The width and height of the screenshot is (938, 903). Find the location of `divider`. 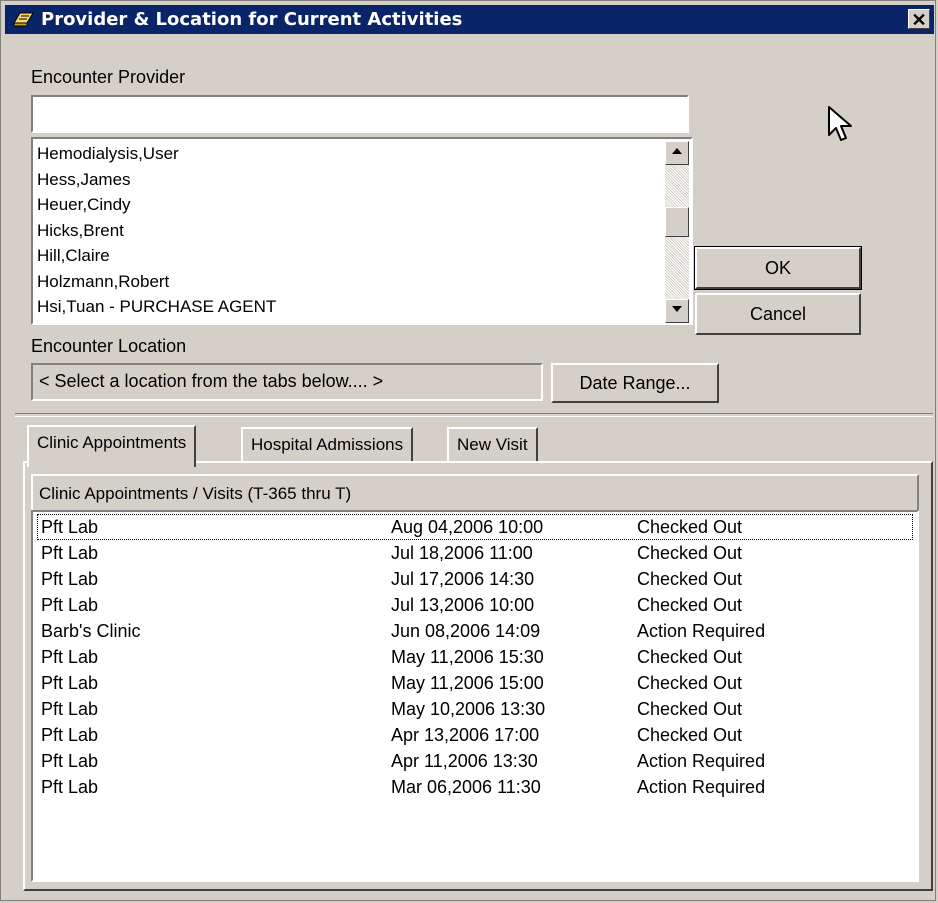

divider is located at coordinates (474, 415).